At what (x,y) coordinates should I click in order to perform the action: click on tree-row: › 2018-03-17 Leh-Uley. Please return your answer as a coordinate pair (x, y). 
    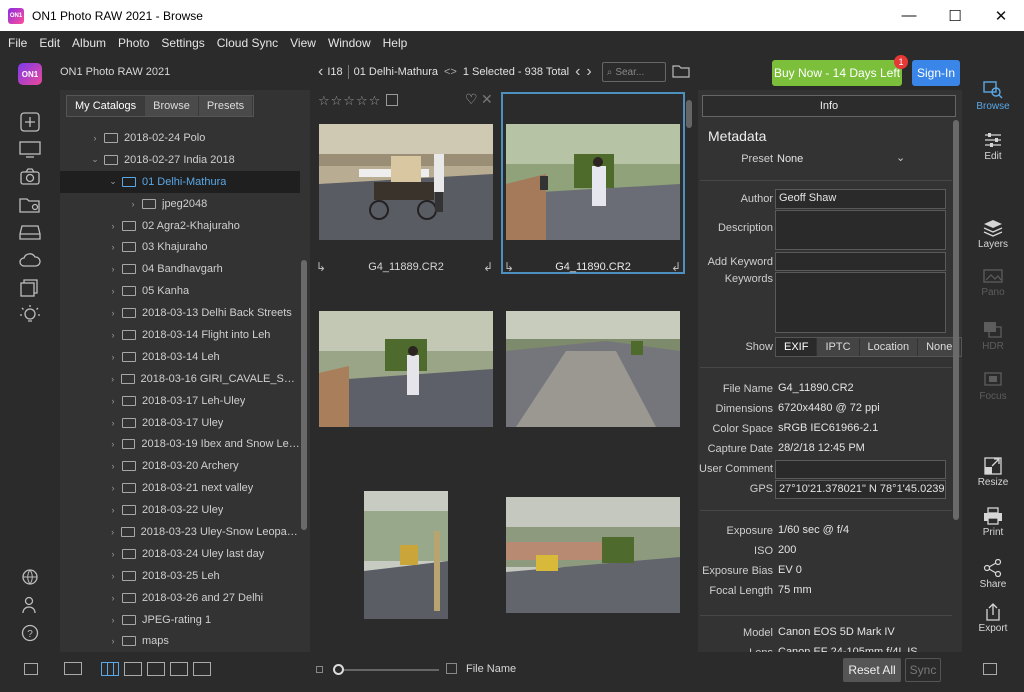
    Looking at the image, I should click on (180, 401).